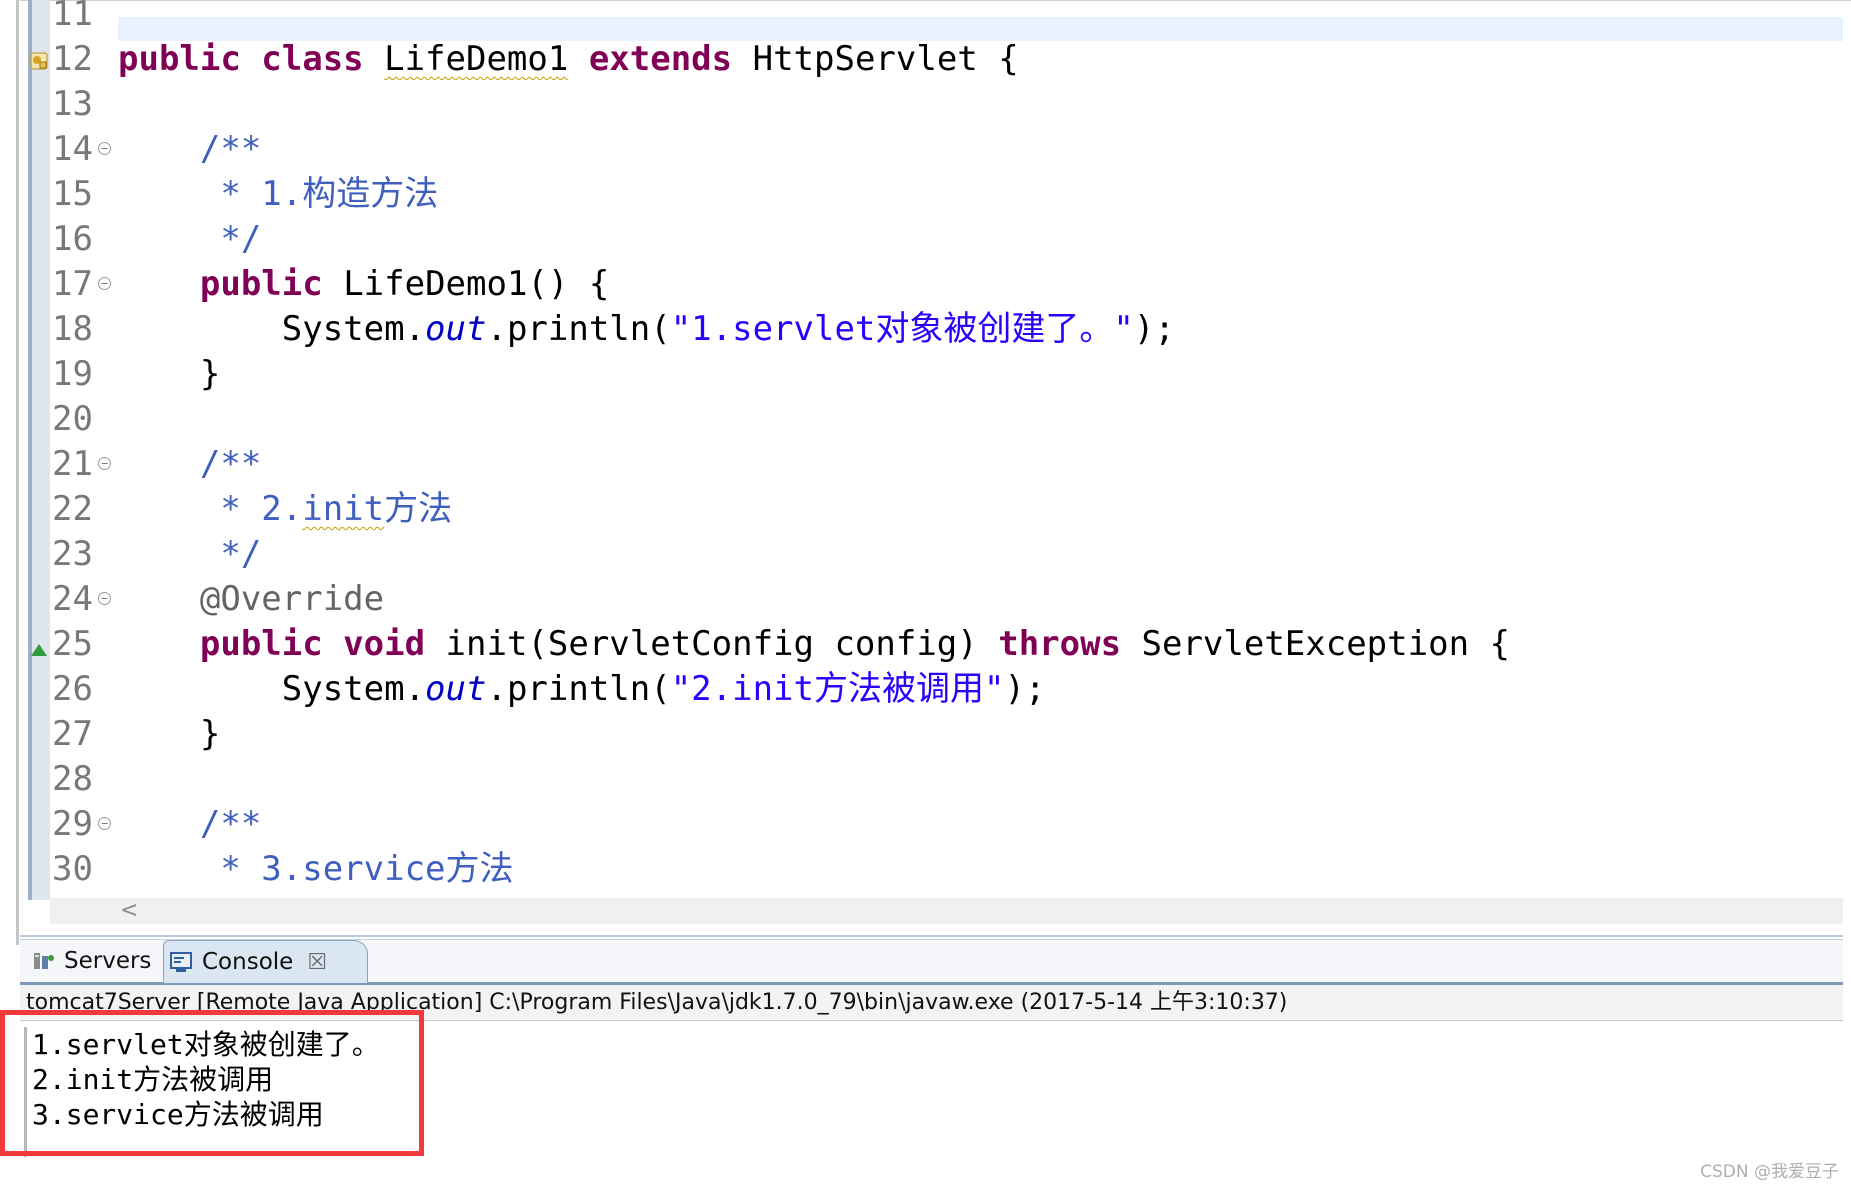 The image size is (1851, 1190). I want to click on code-text: public LifeDemo1() {, so click(404, 284).